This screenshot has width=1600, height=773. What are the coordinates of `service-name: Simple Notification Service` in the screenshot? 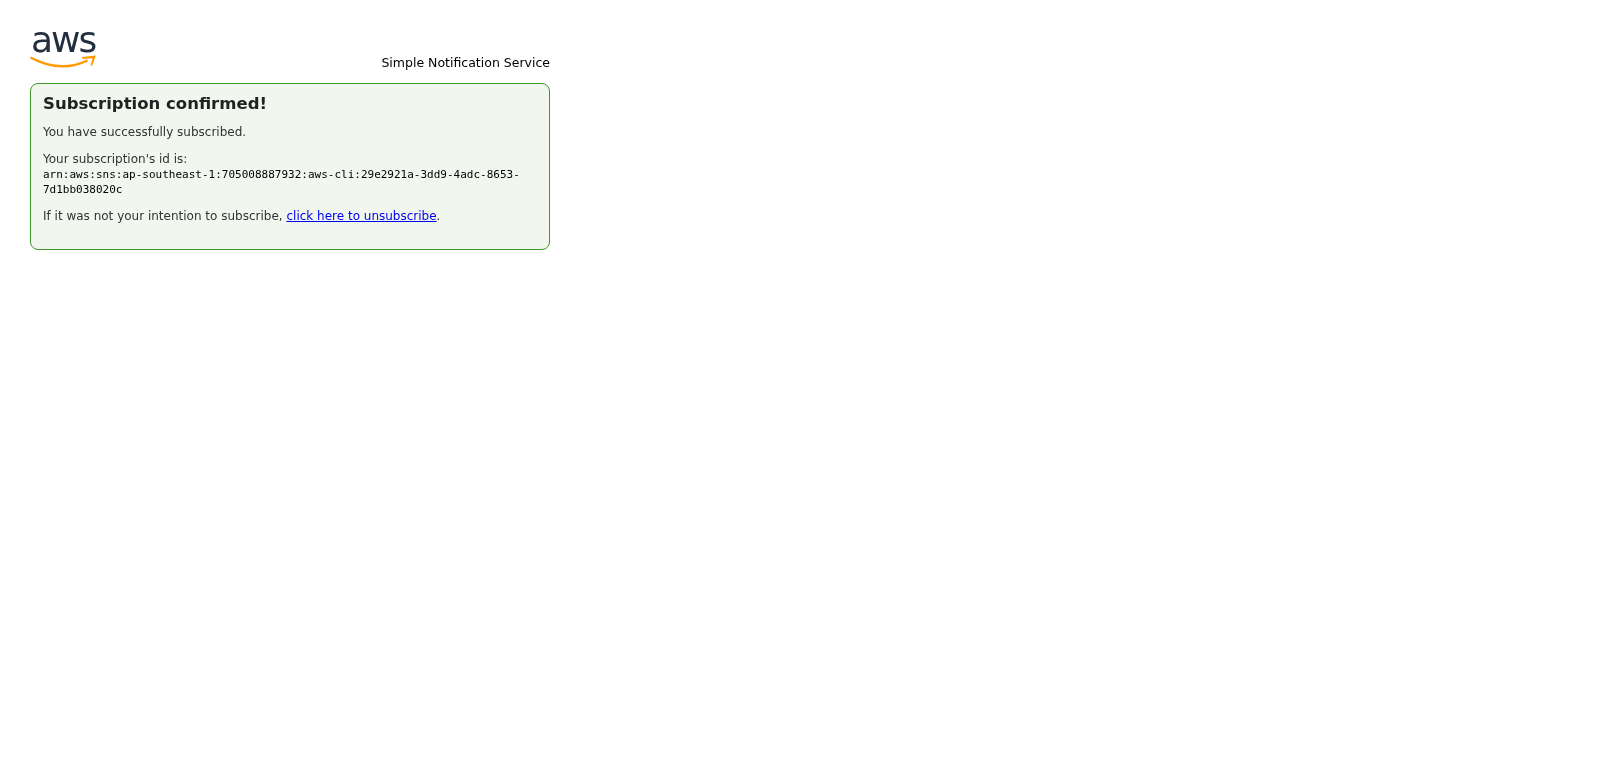 It's located at (465, 62).